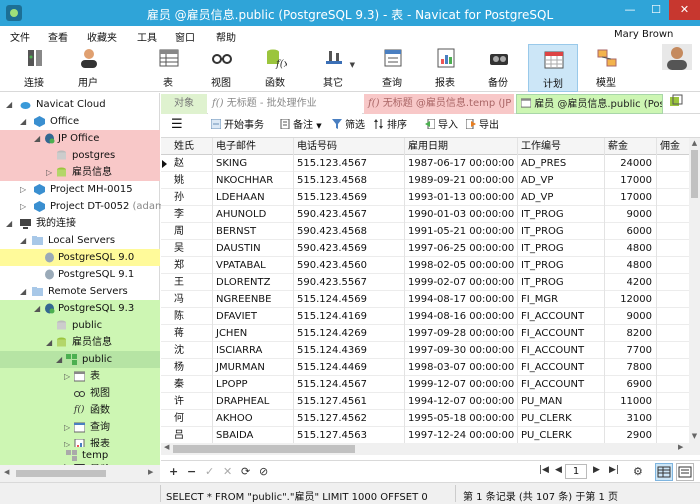  I want to click on table-cell: 7700, so click(631, 350).